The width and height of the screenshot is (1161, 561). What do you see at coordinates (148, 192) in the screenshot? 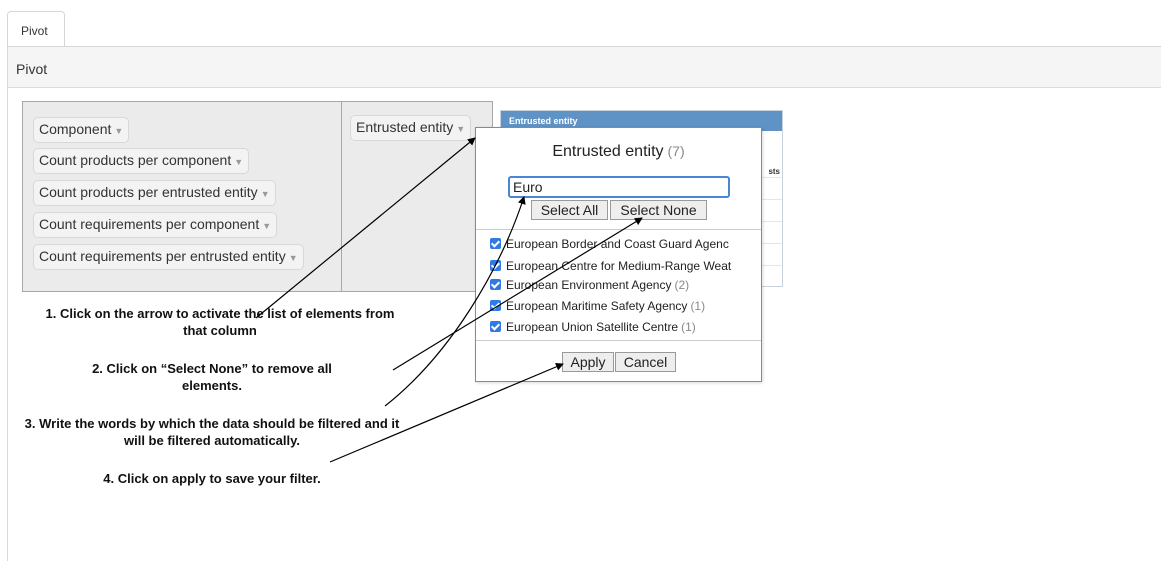
I see `field-label: Count products per entrusted entity` at bounding box center [148, 192].